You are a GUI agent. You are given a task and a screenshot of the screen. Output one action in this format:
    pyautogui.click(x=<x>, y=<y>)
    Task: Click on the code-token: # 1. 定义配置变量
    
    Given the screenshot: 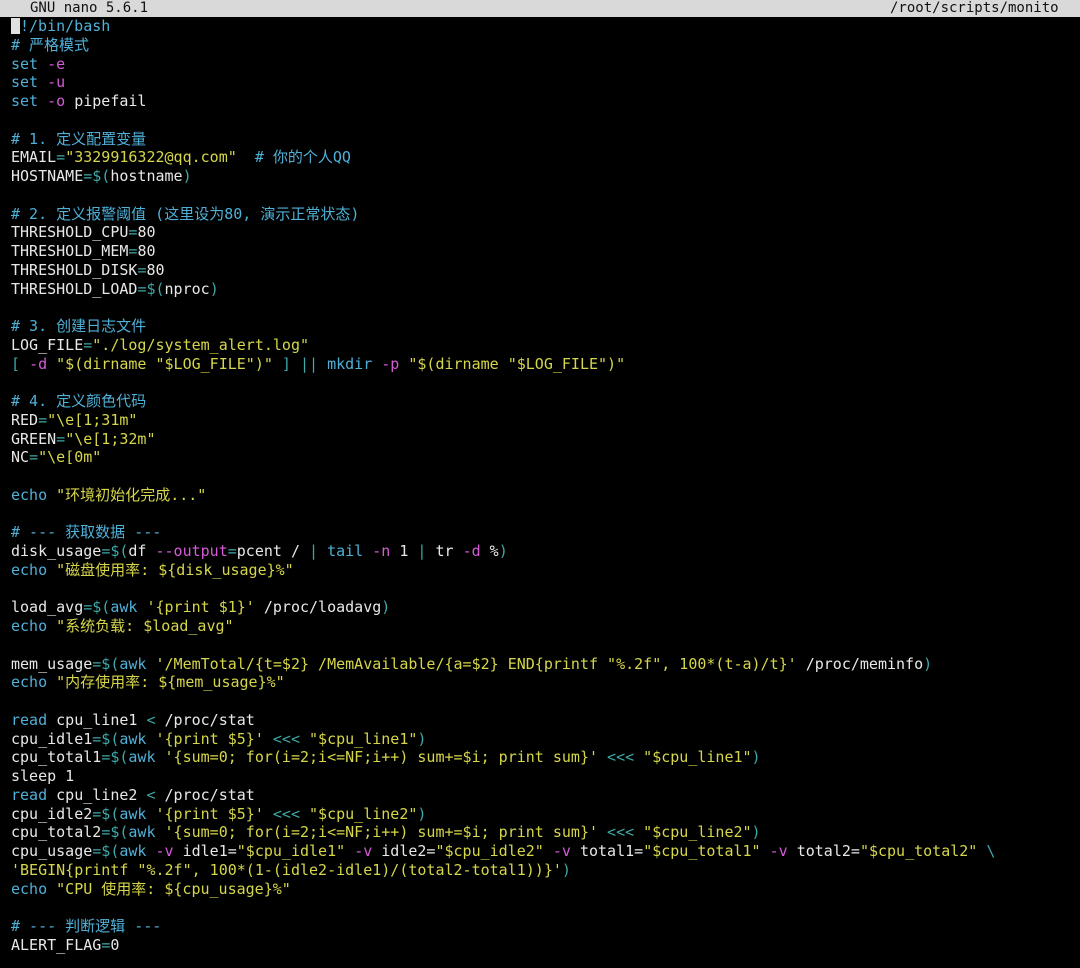 What is the action you would take?
    pyautogui.click(x=79, y=138)
    